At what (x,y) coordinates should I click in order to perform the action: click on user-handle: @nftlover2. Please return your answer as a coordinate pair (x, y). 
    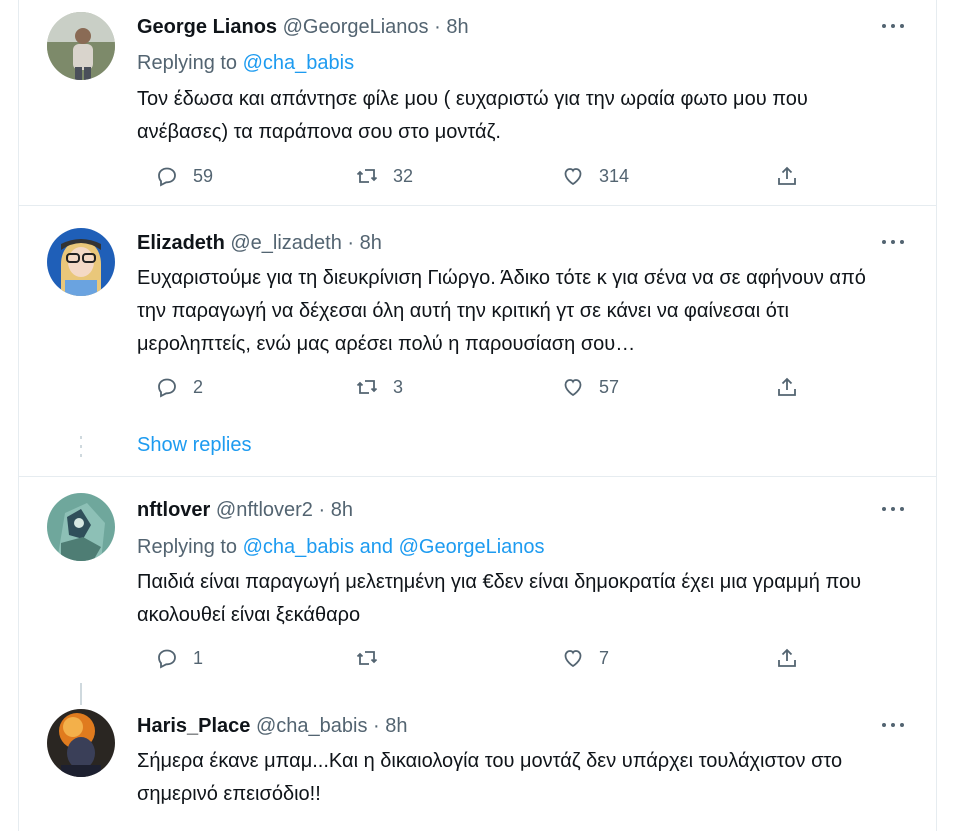
    Looking at the image, I should click on (264, 510).